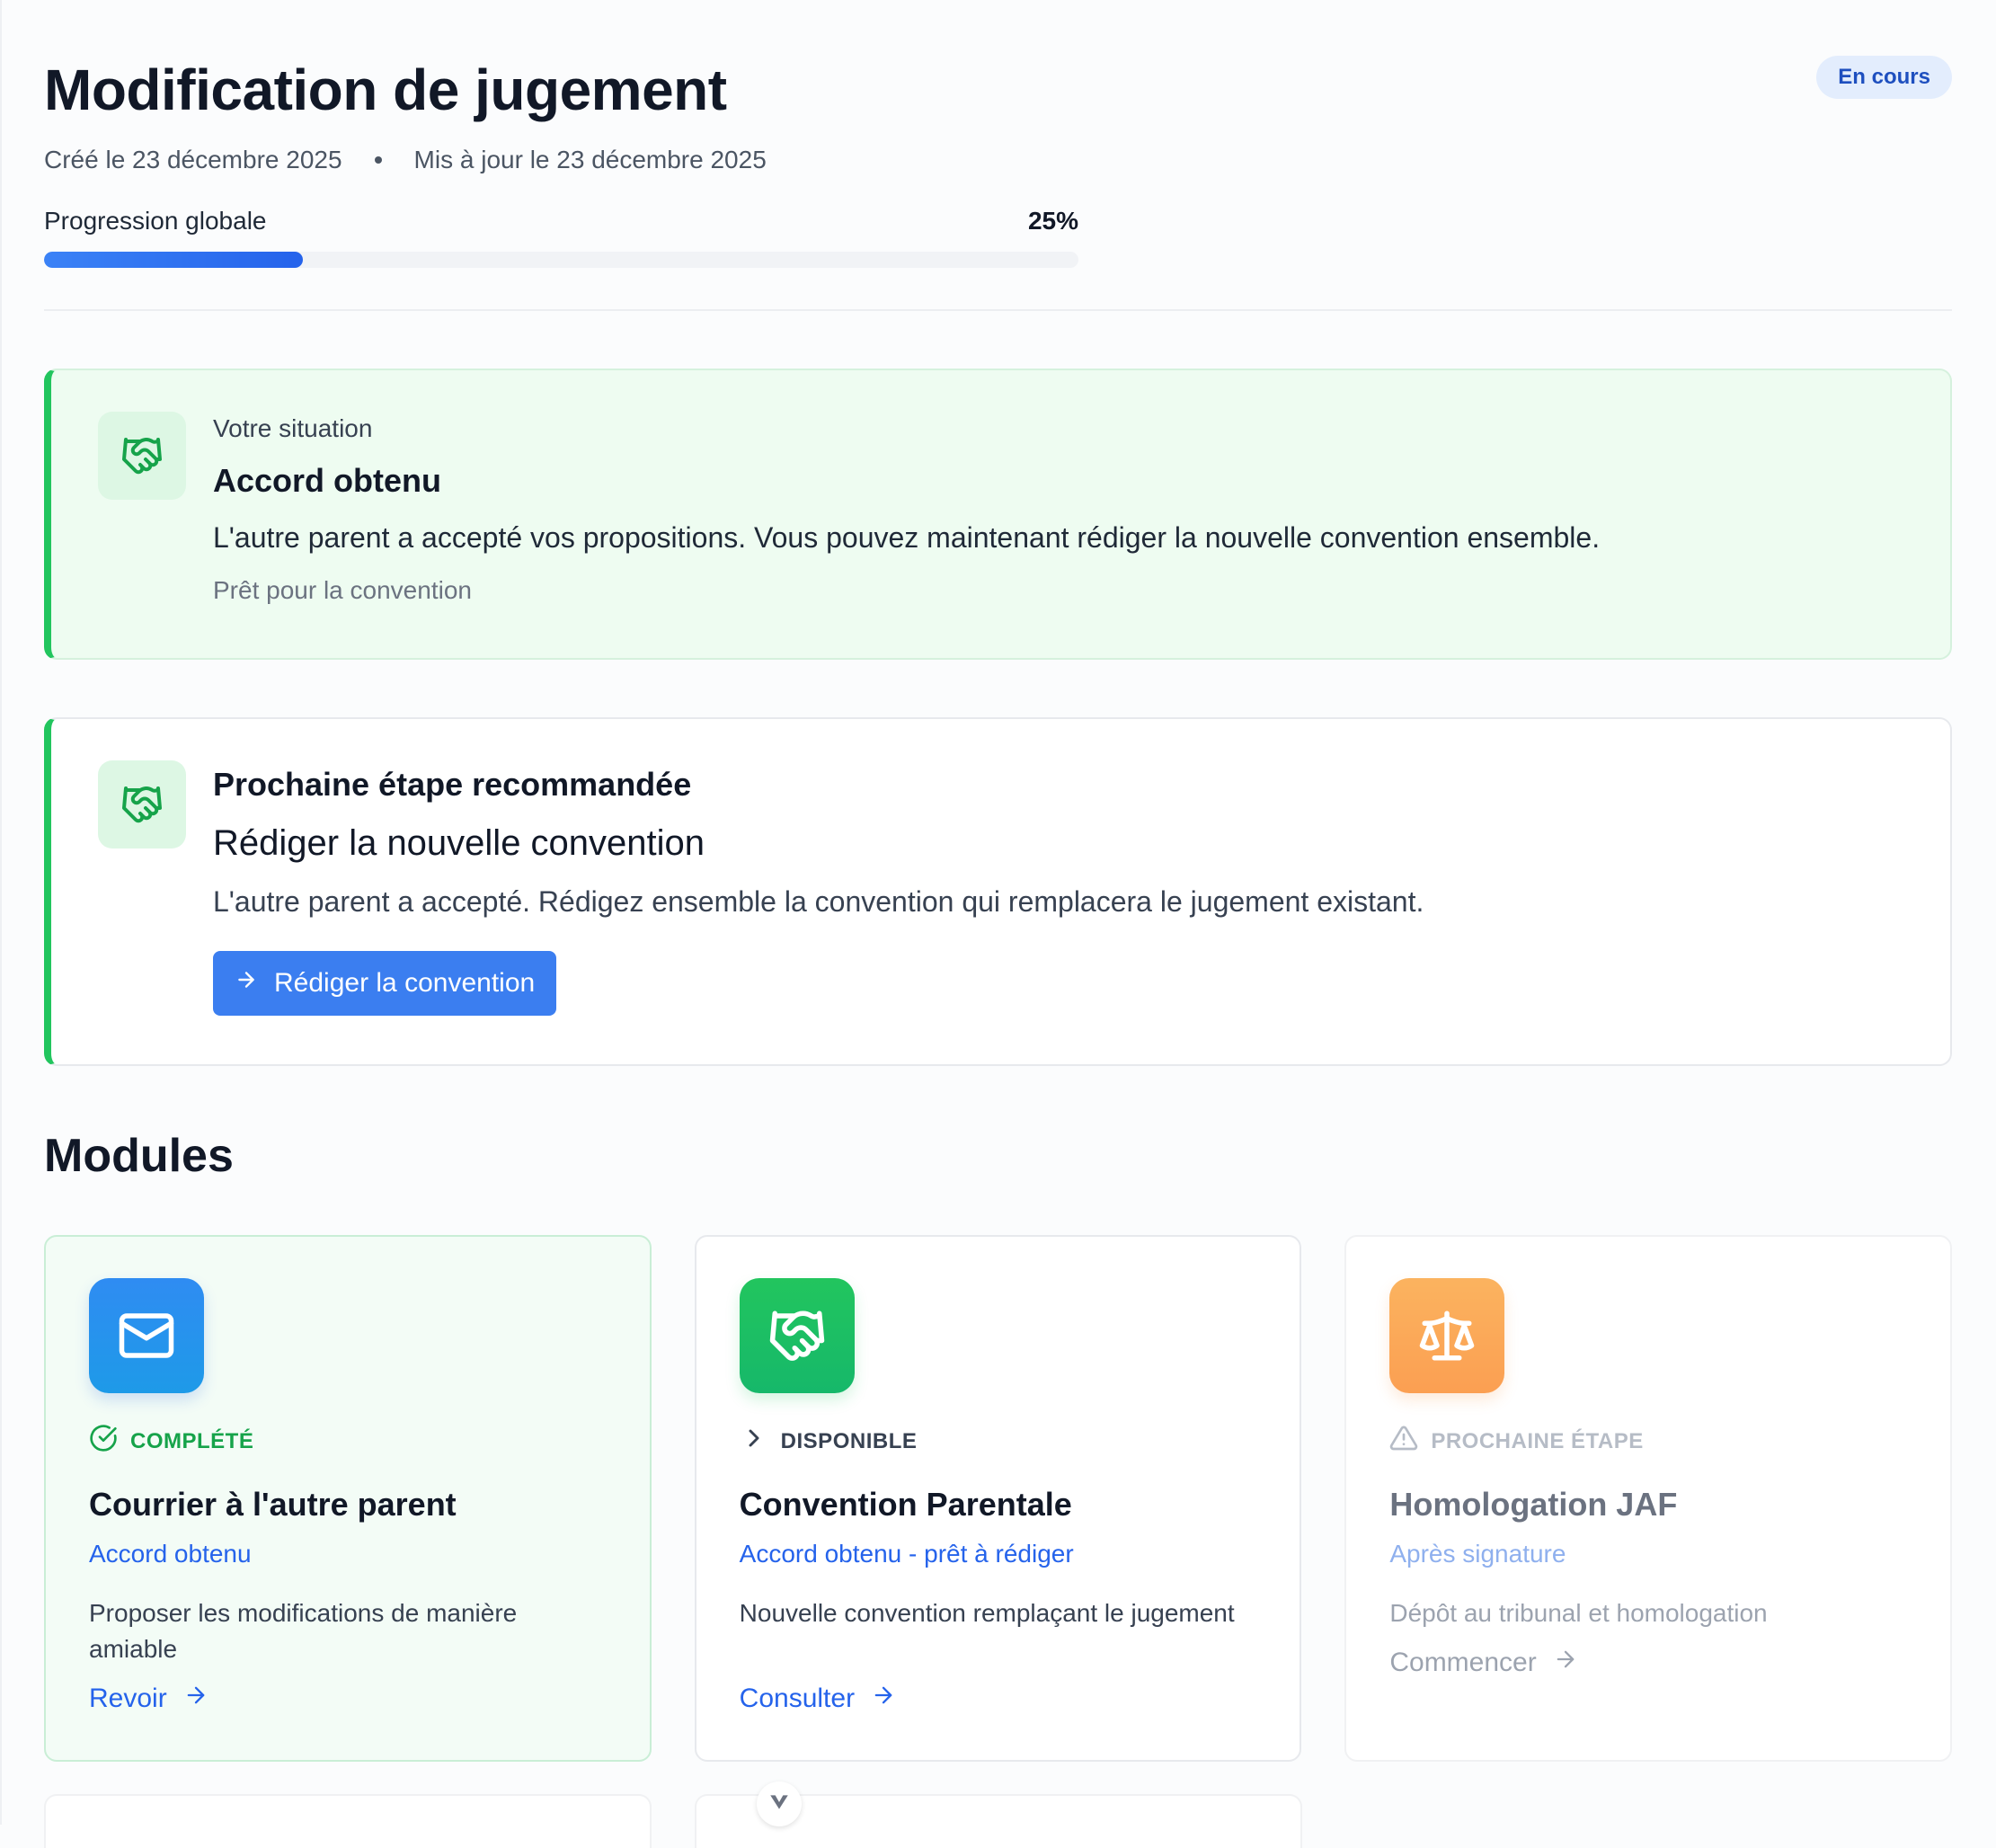 The width and height of the screenshot is (1996, 1848). I want to click on situation-eyebrow: Votre situation, so click(293, 428).